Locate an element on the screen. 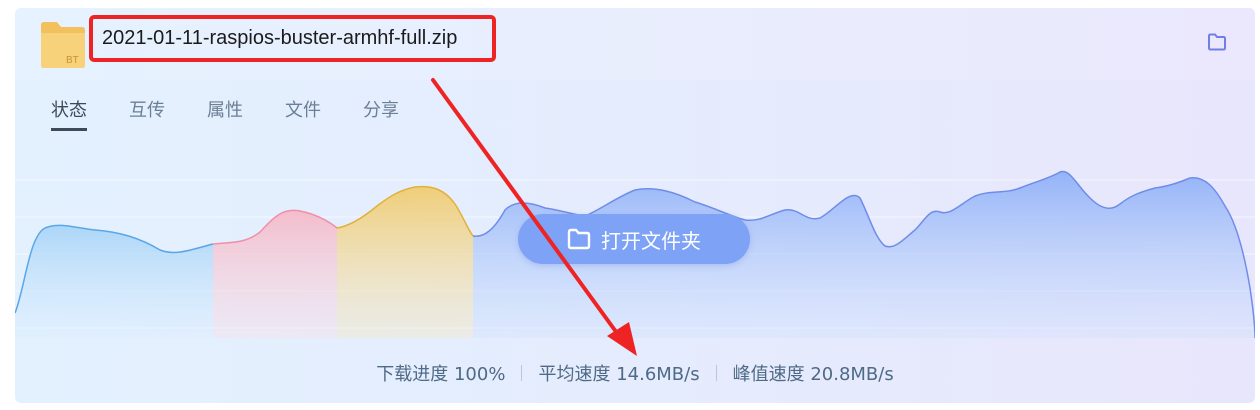  tab-share: 分享 is located at coordinates (381, 113).